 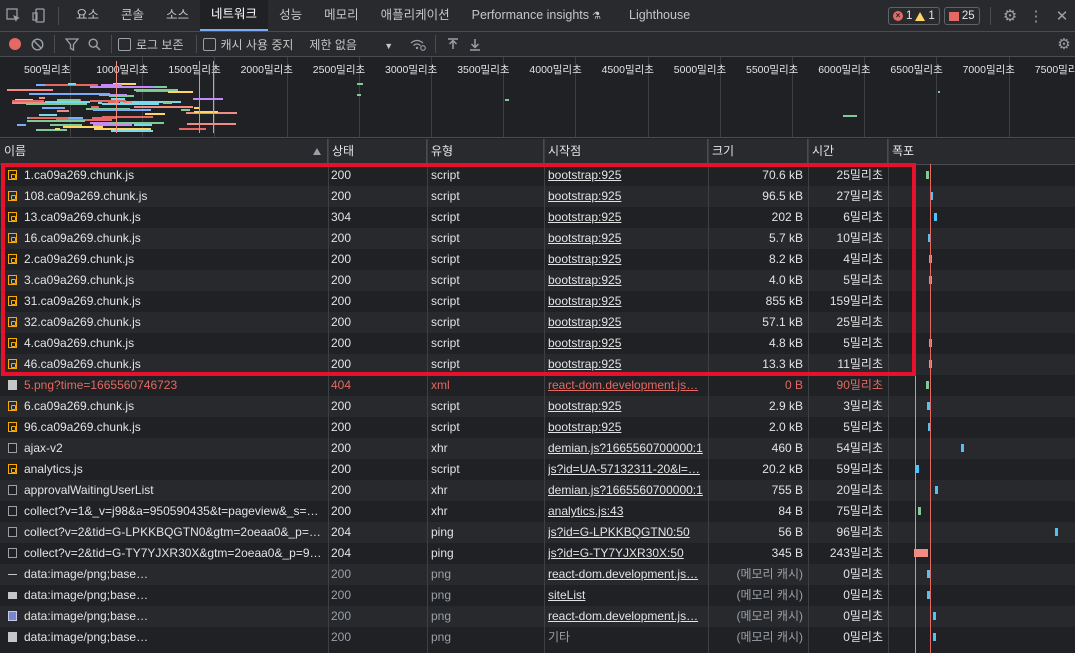 I want to click on tab-sources: 소스, so click(x=177, y=15).